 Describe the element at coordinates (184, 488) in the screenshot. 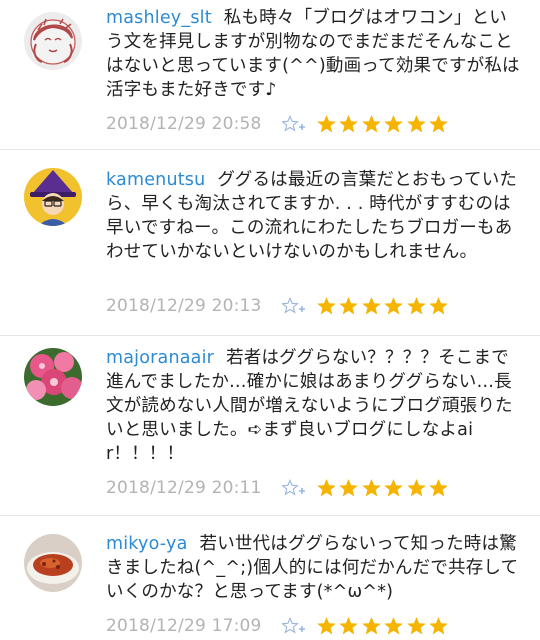

I see `timestamp: 2018/12/29 20:11` at that location.